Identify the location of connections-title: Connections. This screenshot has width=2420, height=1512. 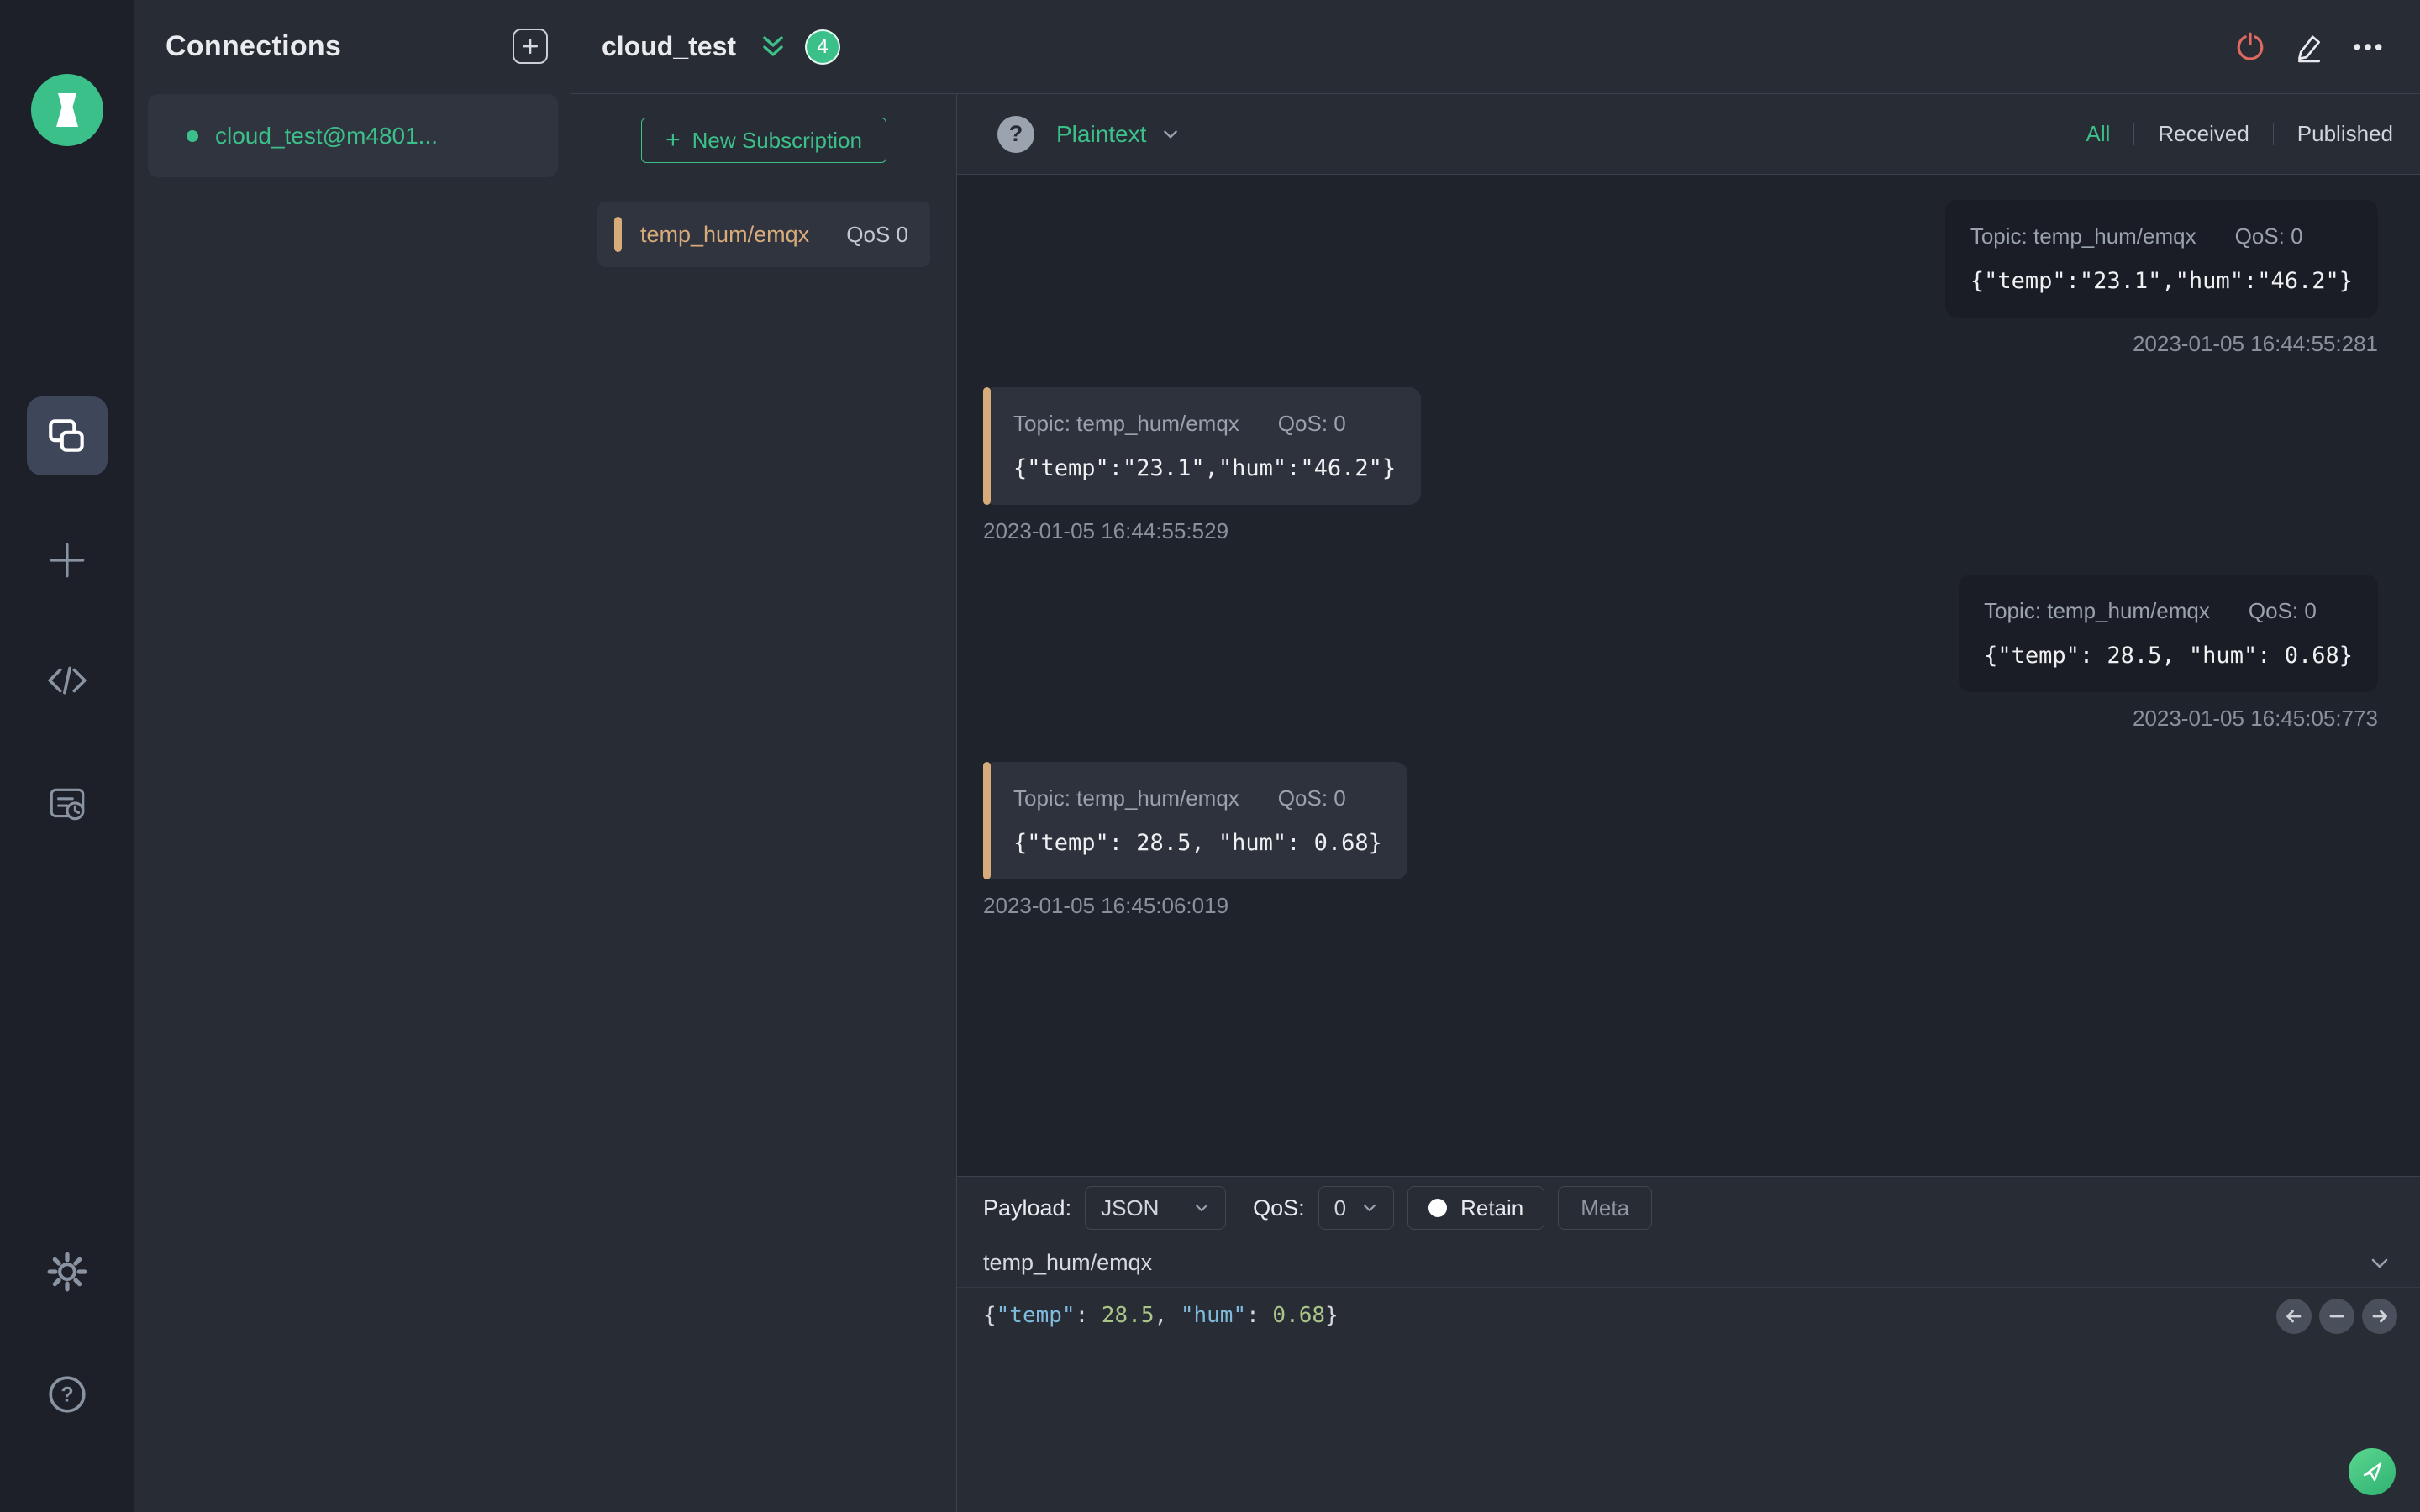
(254, 45).